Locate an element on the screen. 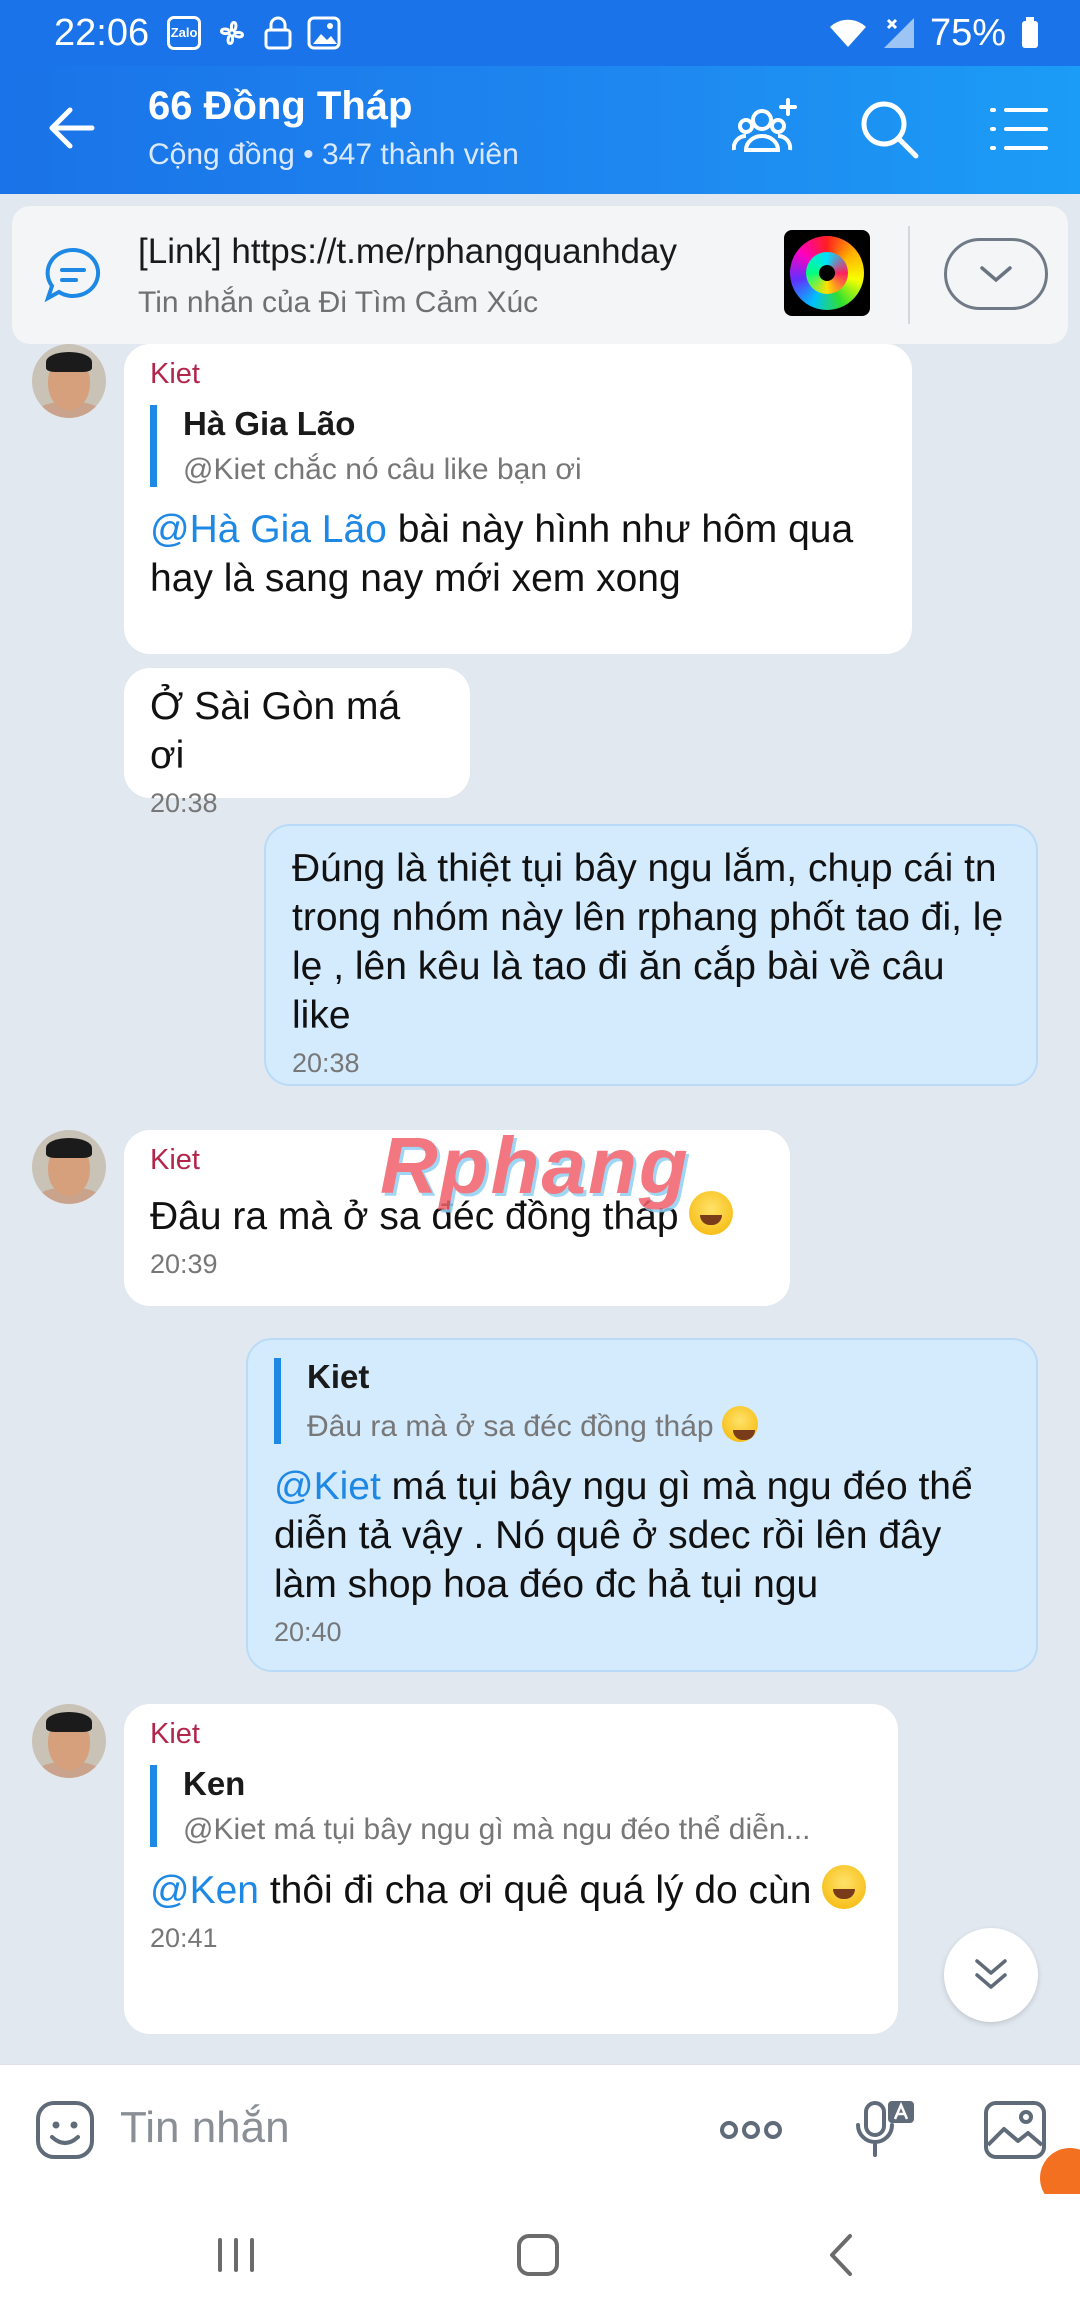 This screenshot has height=2316, width=1080. home-icon is located at coordinates (538, 2255).